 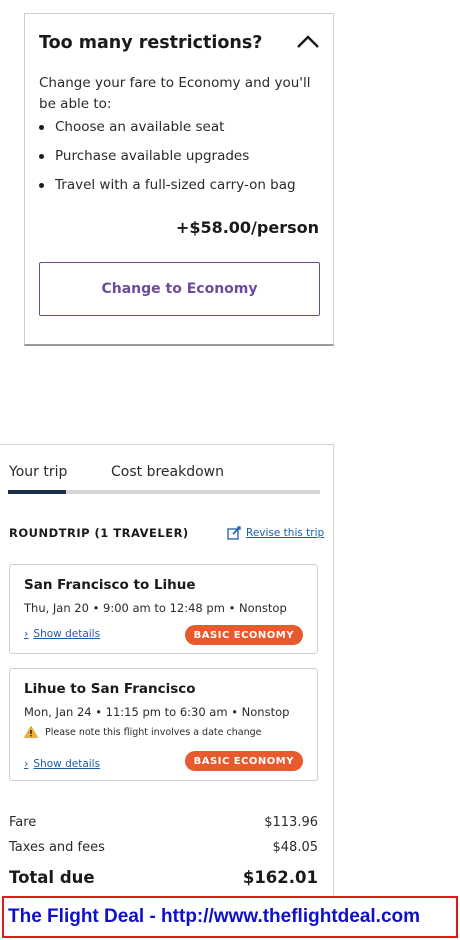 What do you see at coordinates (110, 585) in the screenshot?
I see `flight-route: San Francisco to Lihue` at bounding box center [110, 585].